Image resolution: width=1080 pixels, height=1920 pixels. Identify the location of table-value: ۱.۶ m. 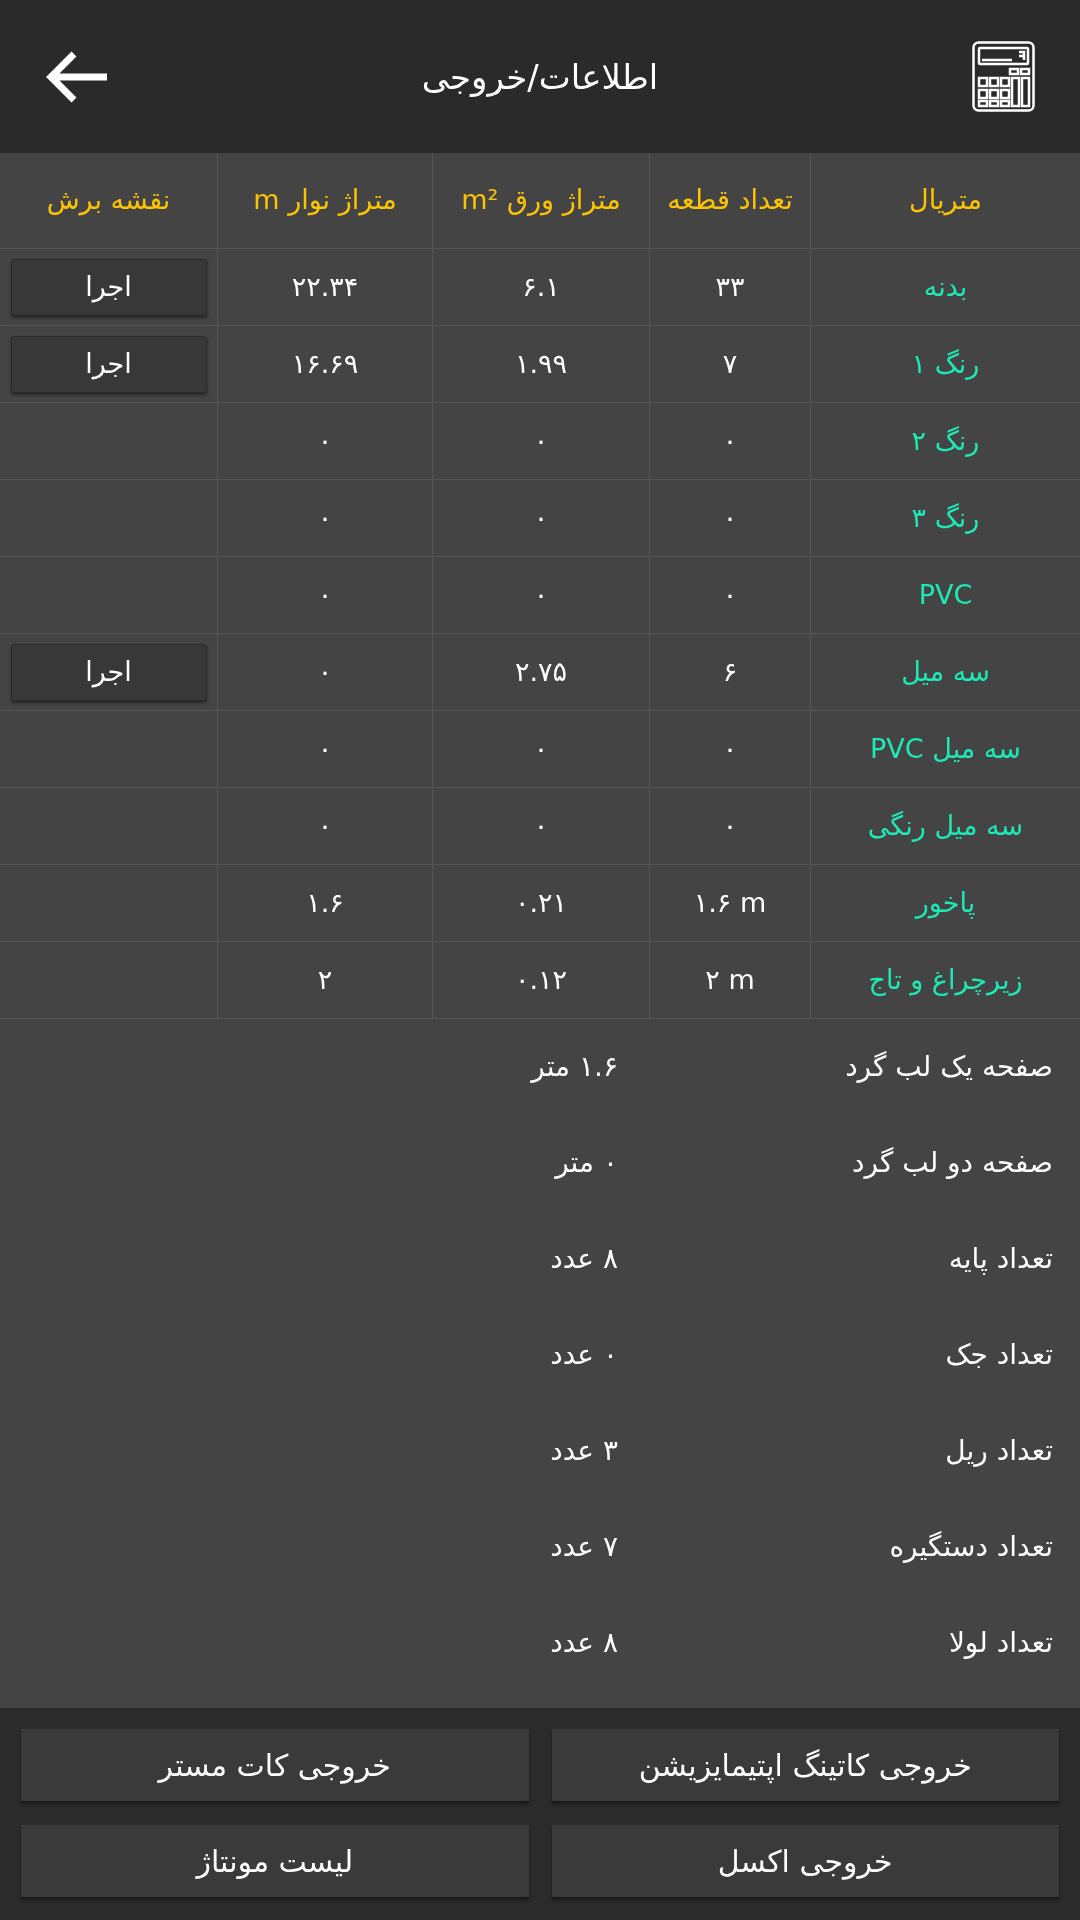
(730, 902).